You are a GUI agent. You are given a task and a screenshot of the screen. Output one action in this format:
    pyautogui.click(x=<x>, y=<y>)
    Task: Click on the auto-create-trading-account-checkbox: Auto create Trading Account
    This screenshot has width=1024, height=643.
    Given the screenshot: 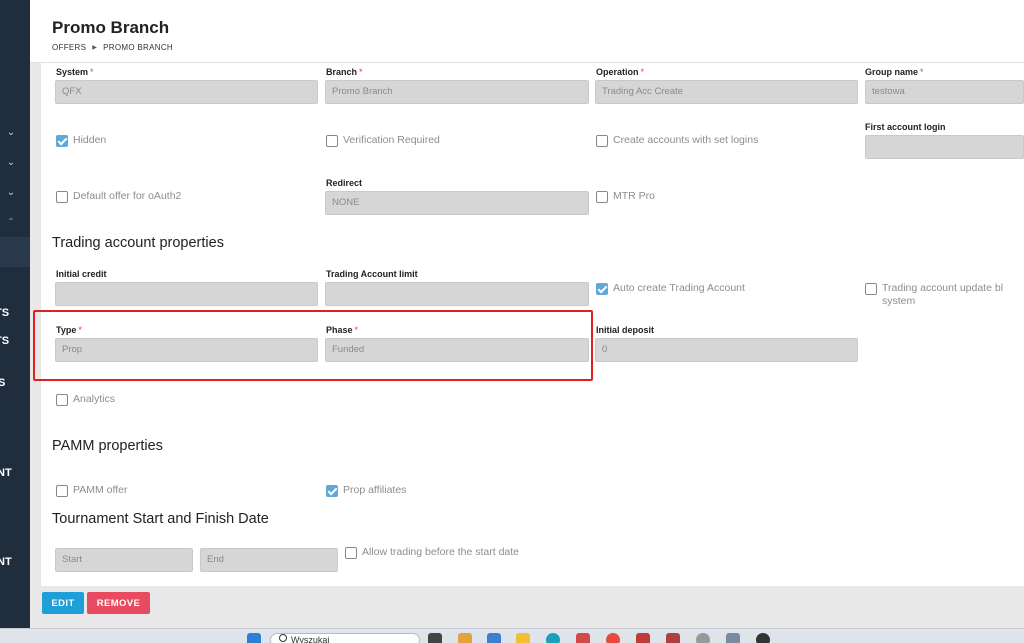 What is the action you would take?
    pyautogui.click(x=670, y=288)
    